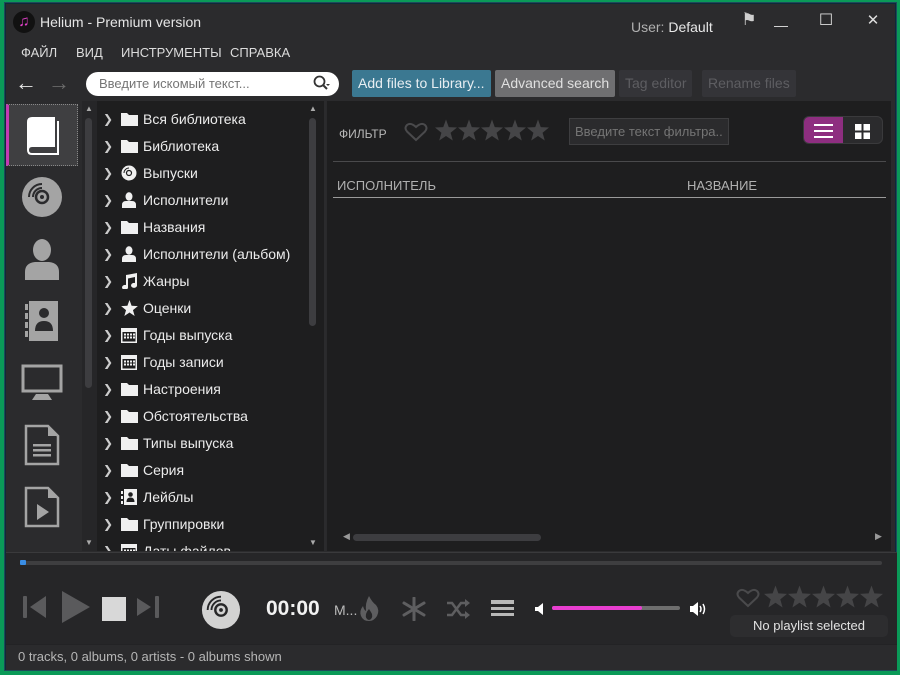 The width and height of the screenshot is (900, 675). What do you see at coordinates (199, 523) in the screenshot?
I see `tree-item: ❯ Группировки` at bounding box center [199, 523].